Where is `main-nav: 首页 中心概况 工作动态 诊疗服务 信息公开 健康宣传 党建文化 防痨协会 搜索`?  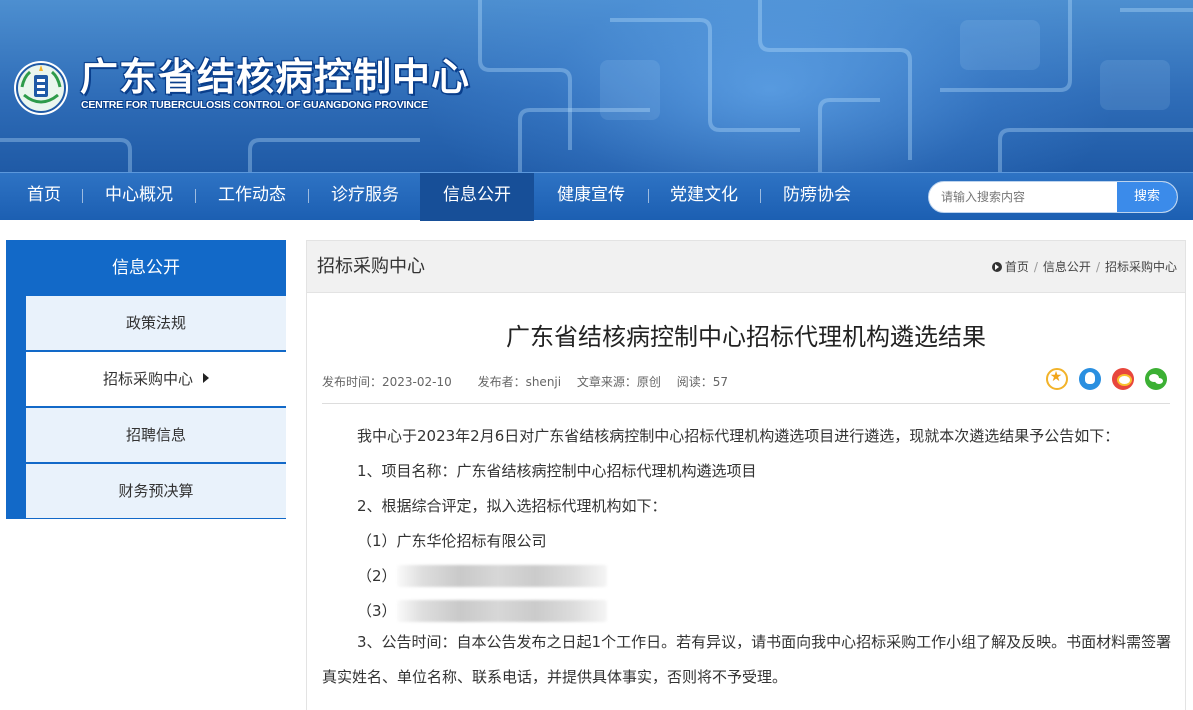
main-nav: 首页 中心概况 工作动态 诊疗服务 信息公开 健康宣传 党建文化 防痨协会 搜索 is located at coordinates (596, 196).